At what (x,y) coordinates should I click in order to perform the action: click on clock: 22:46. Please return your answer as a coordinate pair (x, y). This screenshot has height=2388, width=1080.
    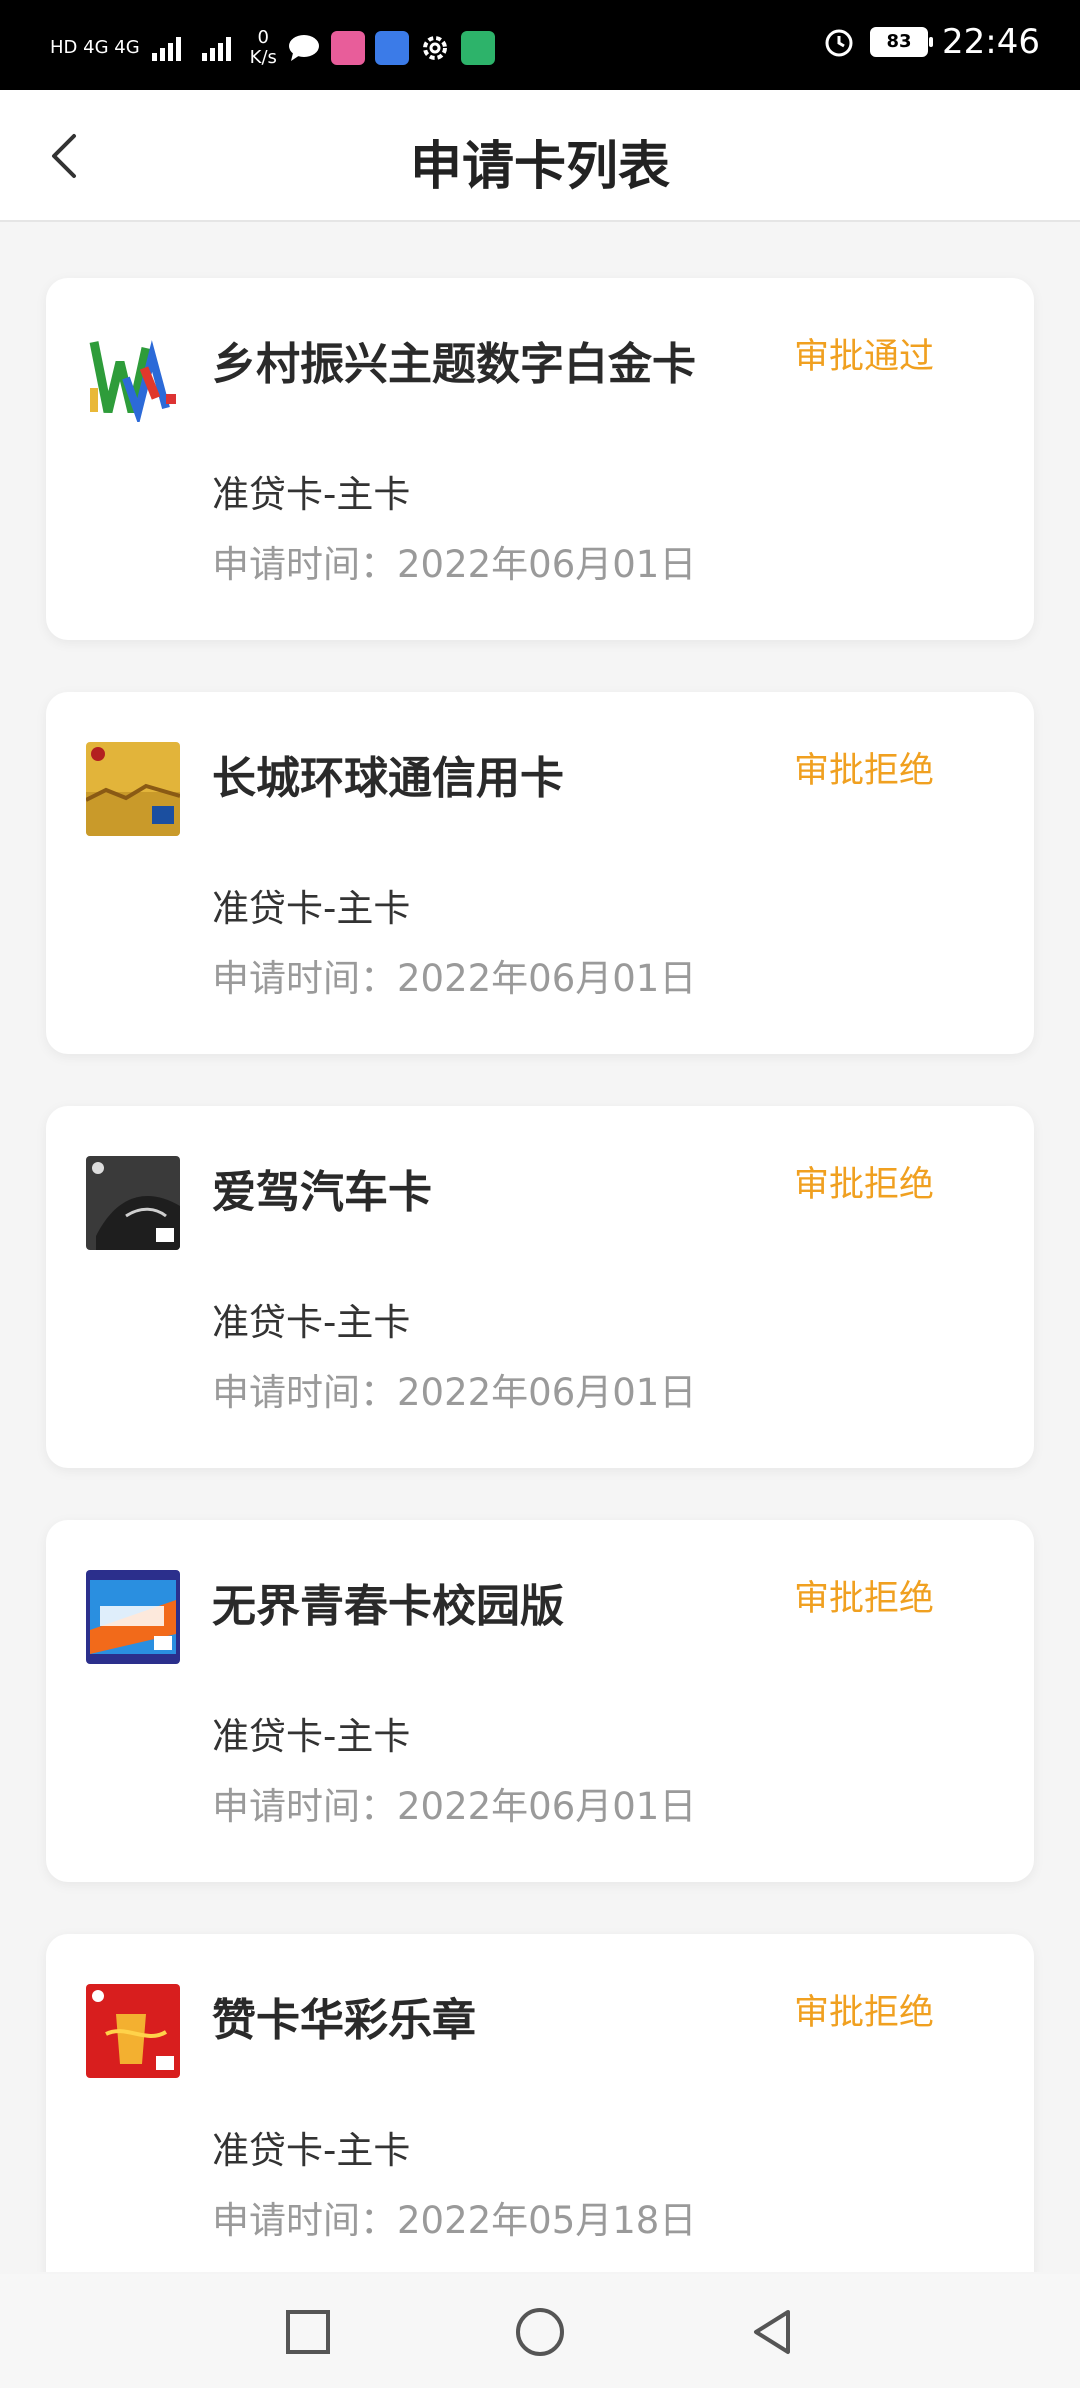
    Looking at the image, I should click on (991, 42).